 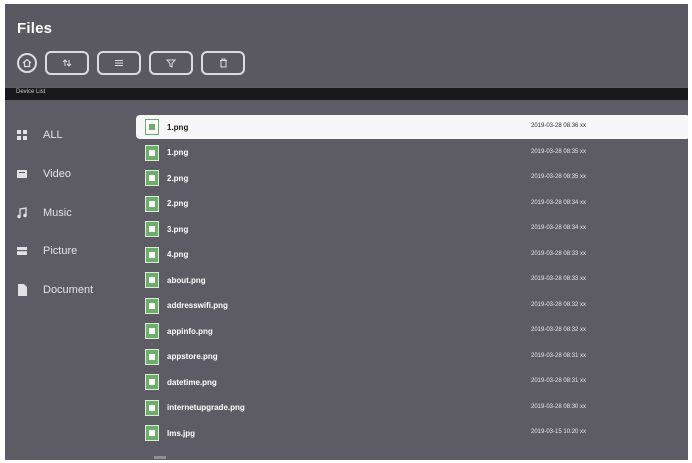 I want to click on file-name: datetime.png, so click(x=192, y=382).